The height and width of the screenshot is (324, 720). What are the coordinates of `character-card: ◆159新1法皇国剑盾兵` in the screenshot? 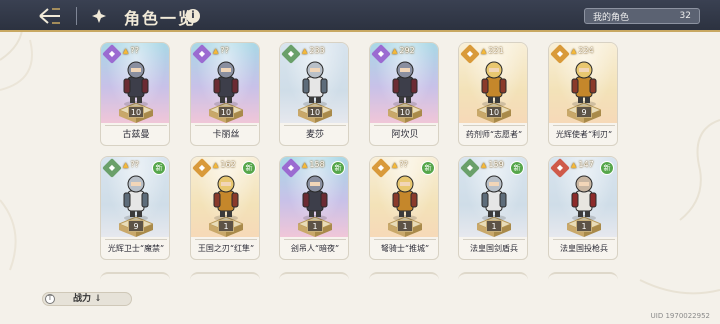 It's located at (493, 208).